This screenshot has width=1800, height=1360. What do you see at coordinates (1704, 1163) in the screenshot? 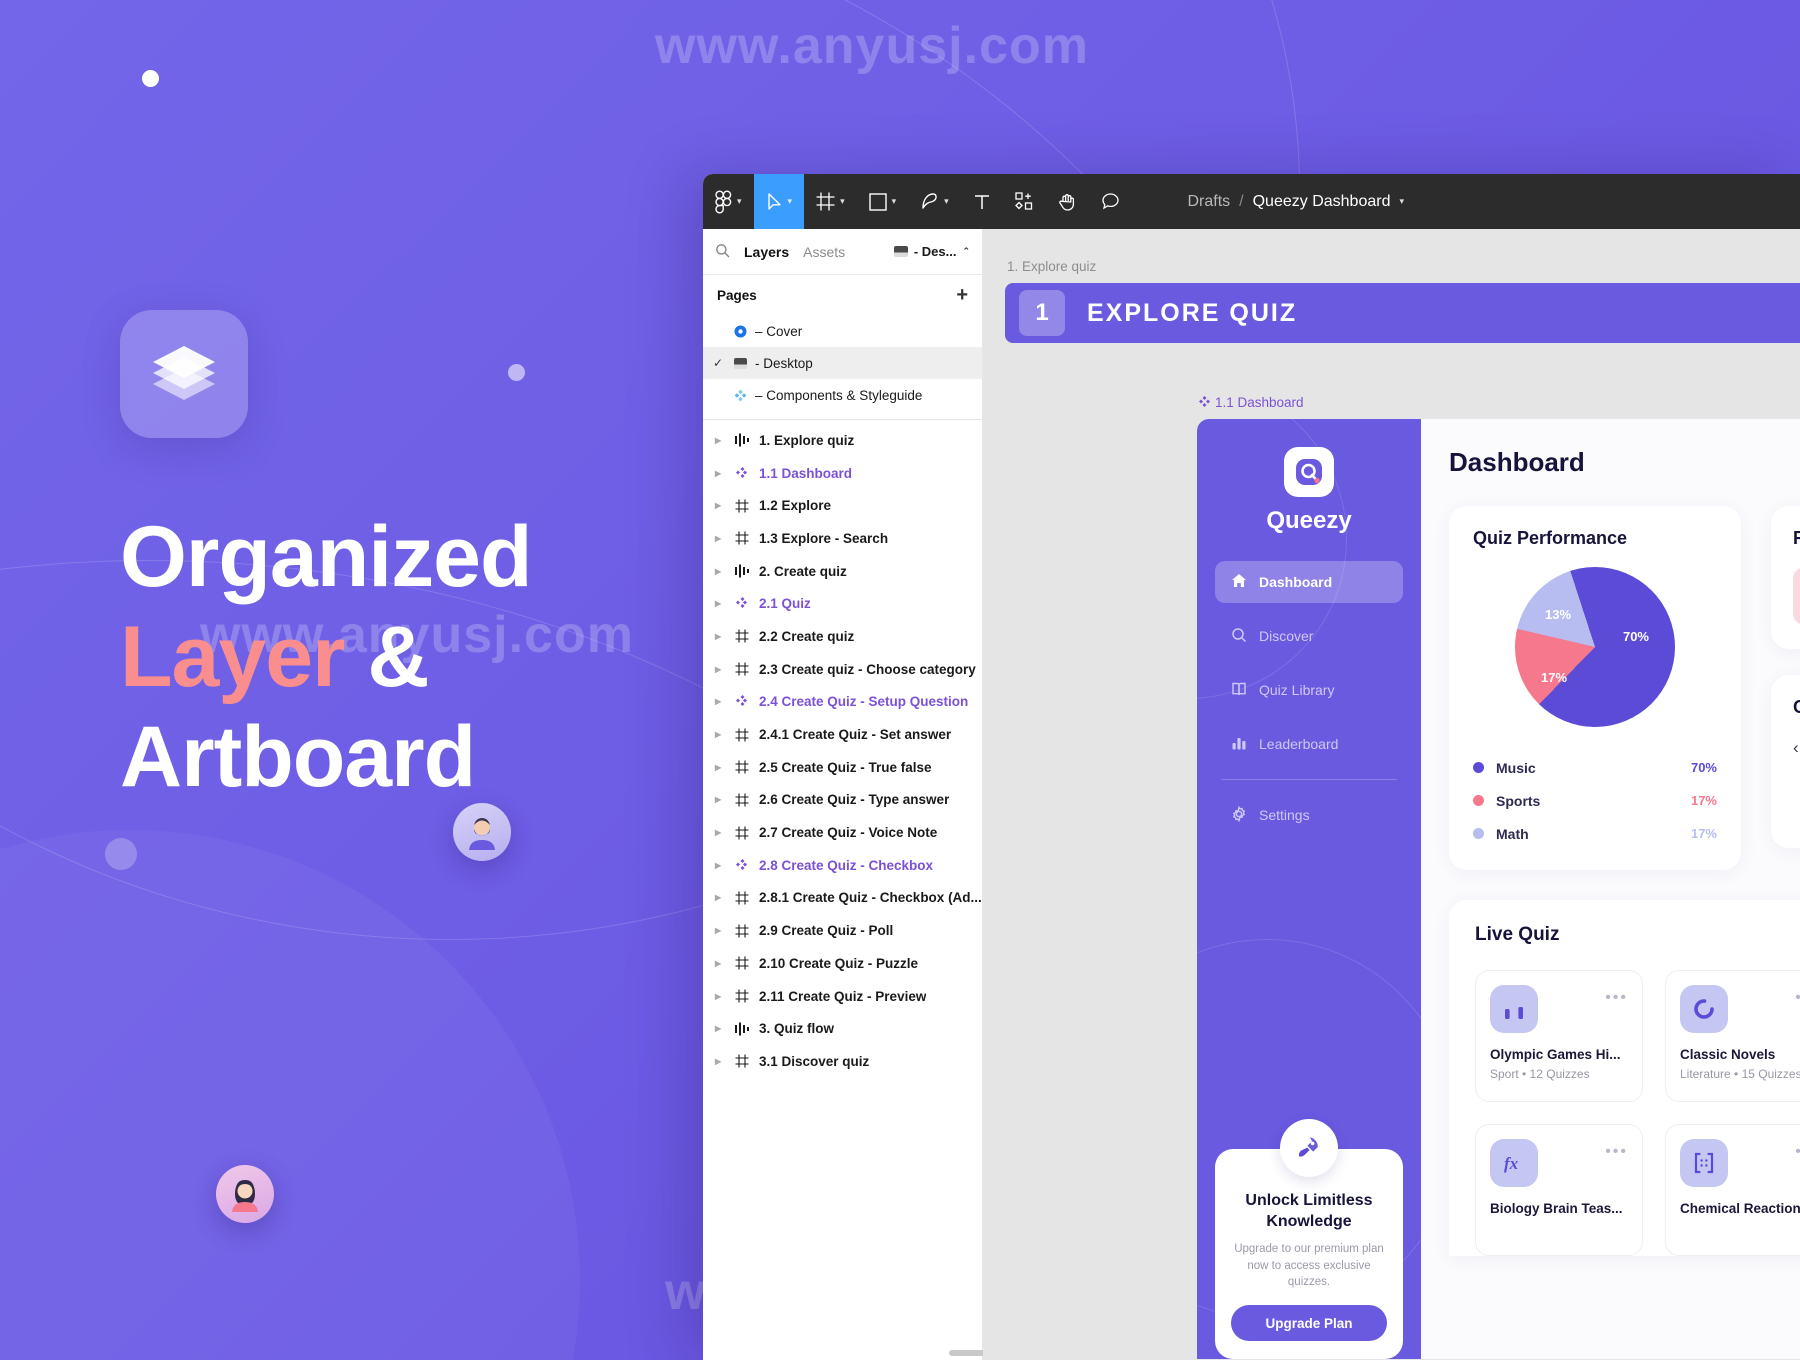
I see `brackets-icon` at bounding box center [1704, 1163].